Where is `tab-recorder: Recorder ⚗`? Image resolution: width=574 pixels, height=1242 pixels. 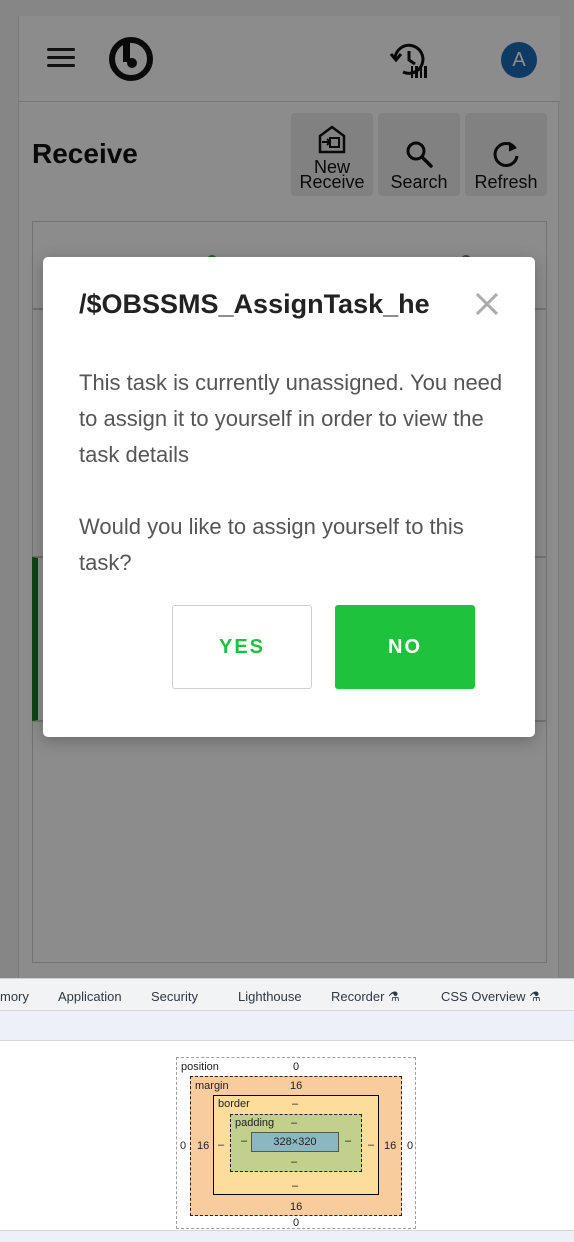 tab-recorder: Recorder ⚗ is located at coordinates (365, 997).